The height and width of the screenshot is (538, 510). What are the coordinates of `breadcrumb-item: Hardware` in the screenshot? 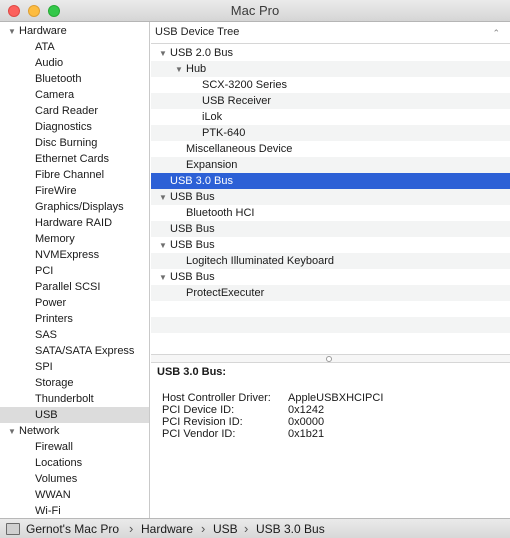 It's located at (167, 529).